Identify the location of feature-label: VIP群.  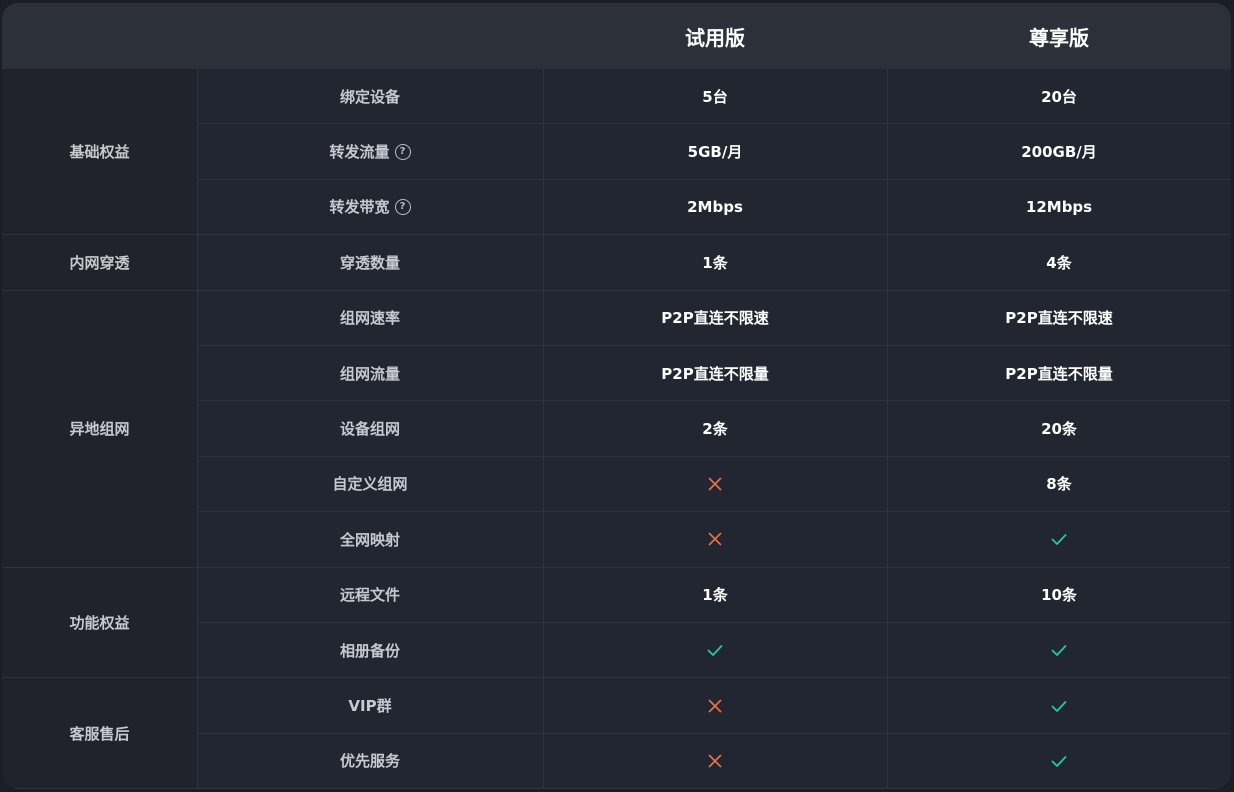
(370, 706).